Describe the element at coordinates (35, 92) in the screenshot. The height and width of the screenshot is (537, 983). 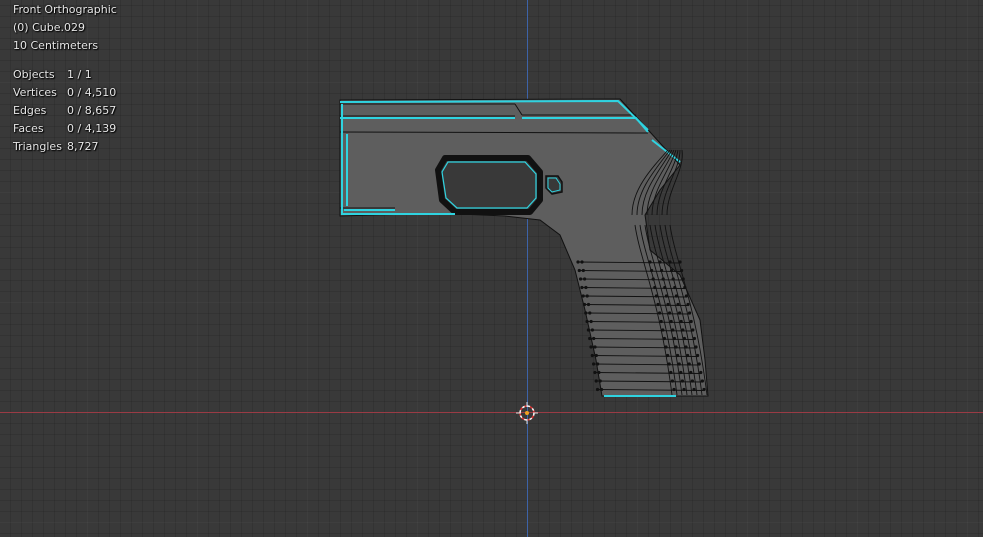
I see `stat-label: Vertices` at that location.